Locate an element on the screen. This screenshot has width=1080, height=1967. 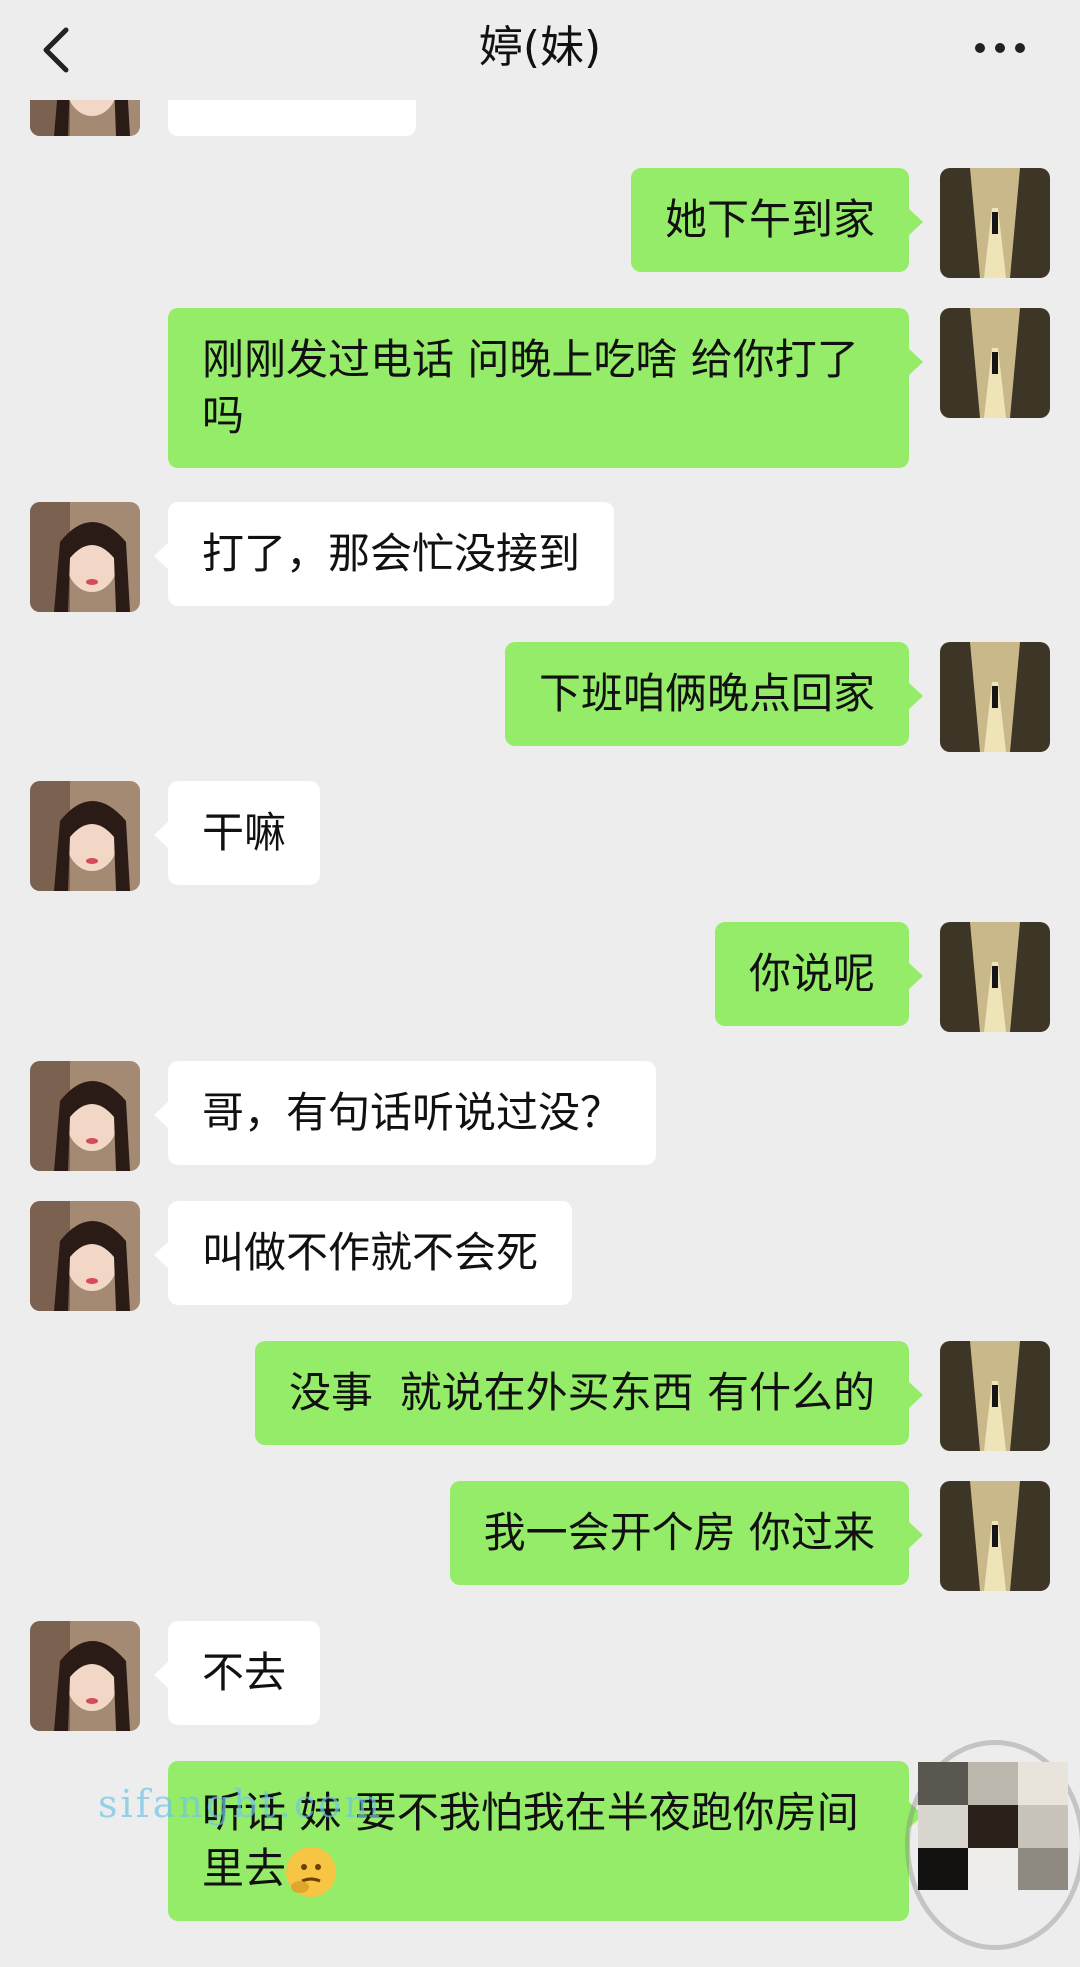
message-bubble-outgoing: 听话 妹 要不我怕我在半夜跑你房间里去 is located at coordinates (545, 1841).